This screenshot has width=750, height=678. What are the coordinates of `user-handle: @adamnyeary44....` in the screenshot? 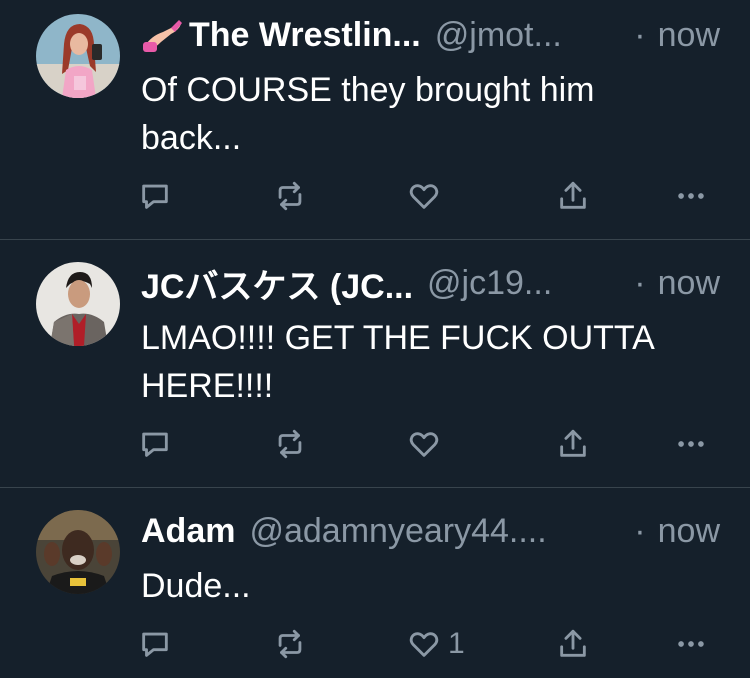 It's located at (397, 531).